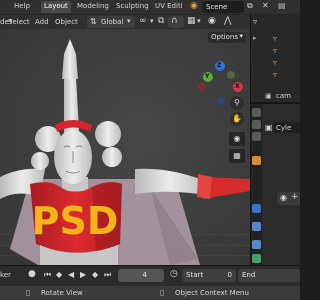  I want to click on filter-icon: ▿, so click(255, 21).